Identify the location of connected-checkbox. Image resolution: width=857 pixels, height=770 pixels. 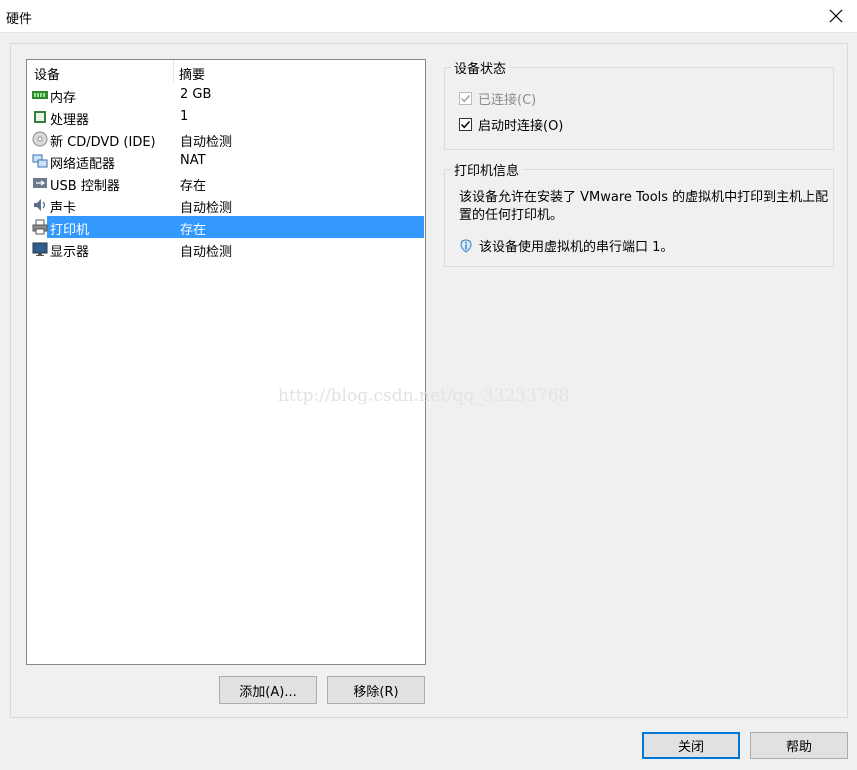
(465, 98).